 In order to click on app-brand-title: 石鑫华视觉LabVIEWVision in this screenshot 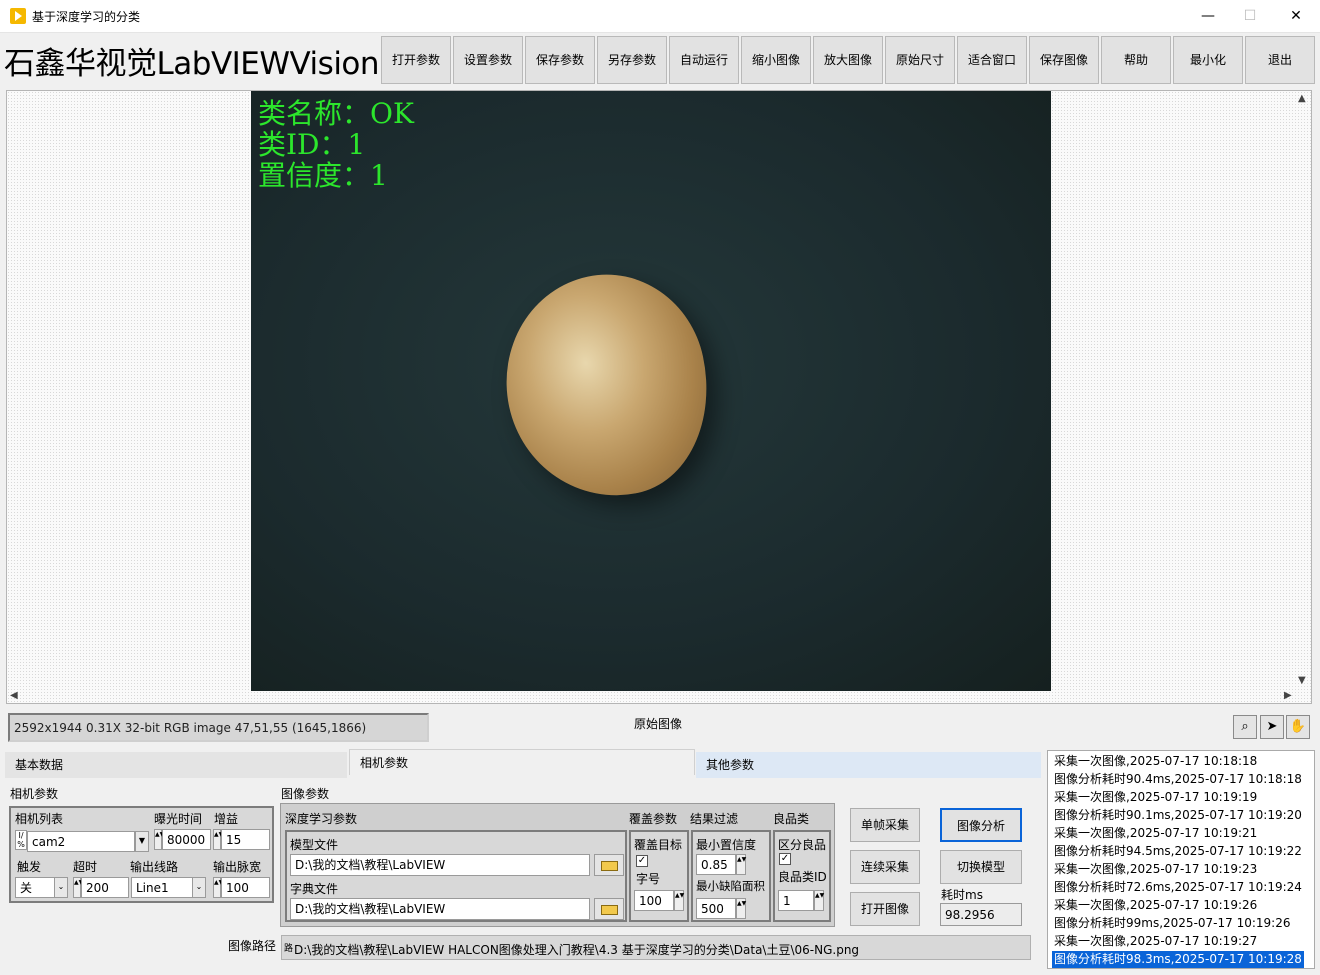, I will do `click(192, 64)`.